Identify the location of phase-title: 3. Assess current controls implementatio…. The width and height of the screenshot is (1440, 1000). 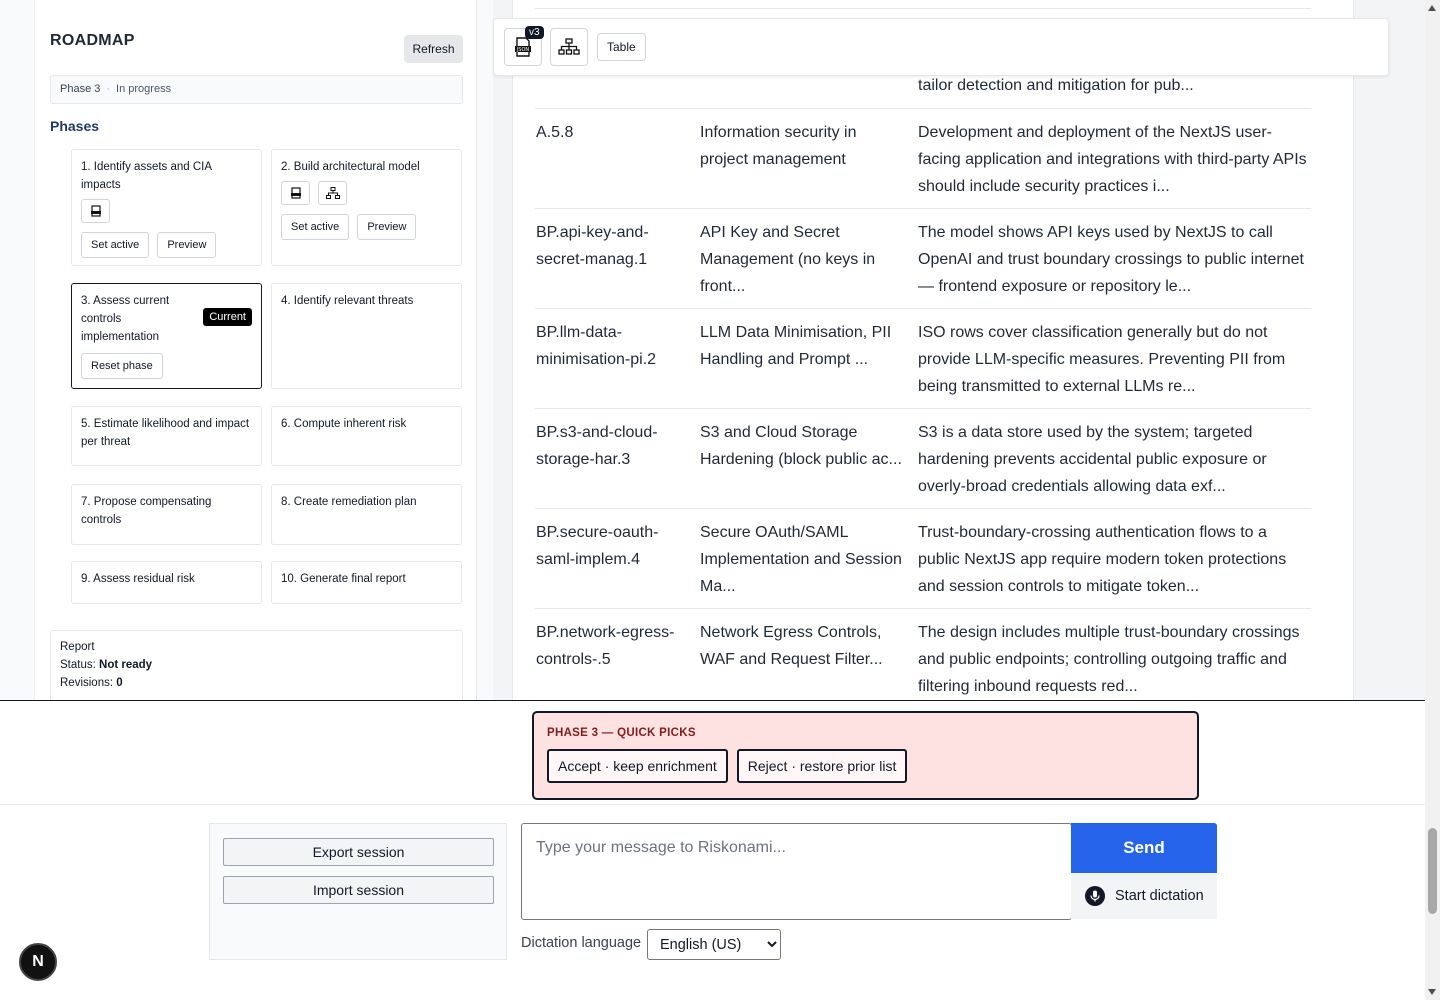
(125, 319).